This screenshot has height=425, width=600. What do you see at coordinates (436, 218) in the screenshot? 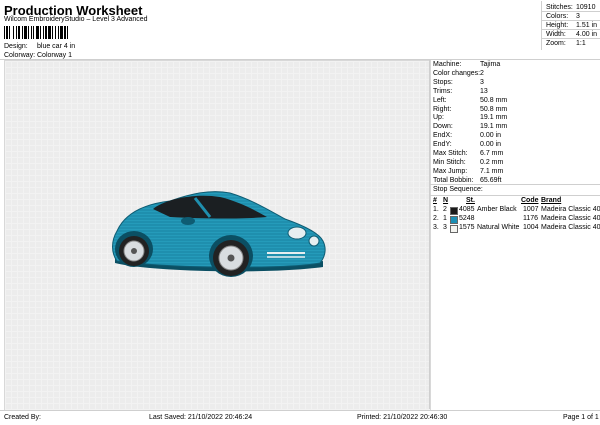
I see `seq-num: 2.` at bounding box center [436, 218].